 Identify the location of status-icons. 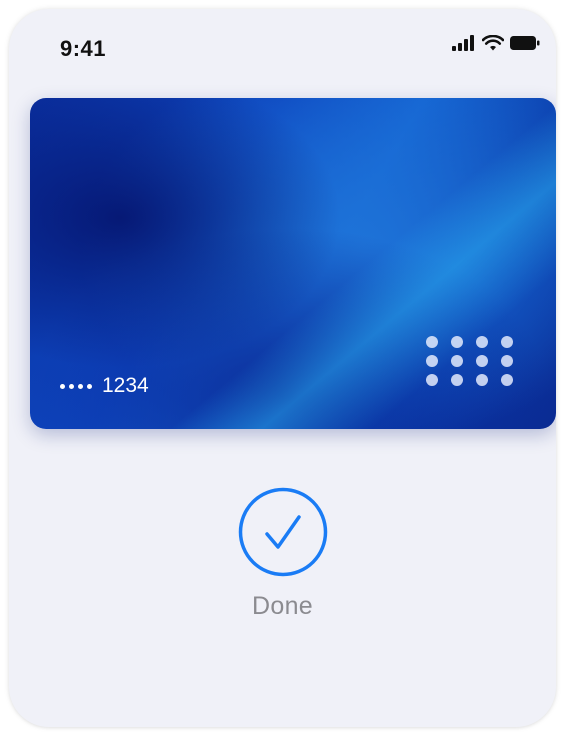
(496, 43).